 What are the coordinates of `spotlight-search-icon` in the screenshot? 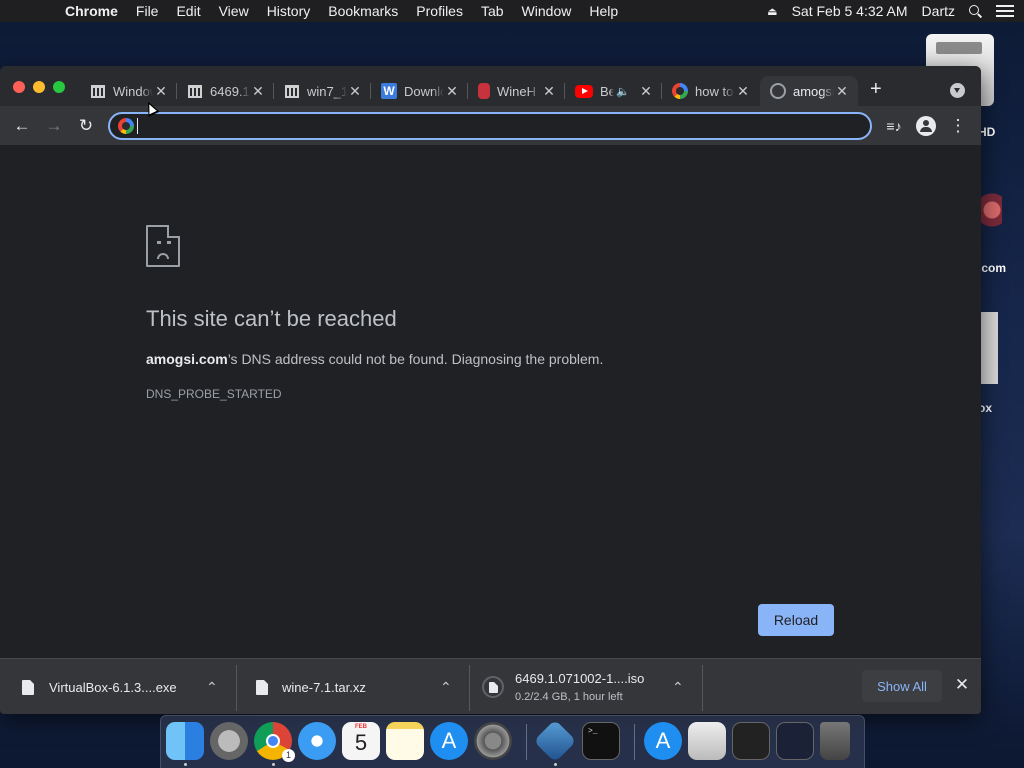 It's located at (975, 11).